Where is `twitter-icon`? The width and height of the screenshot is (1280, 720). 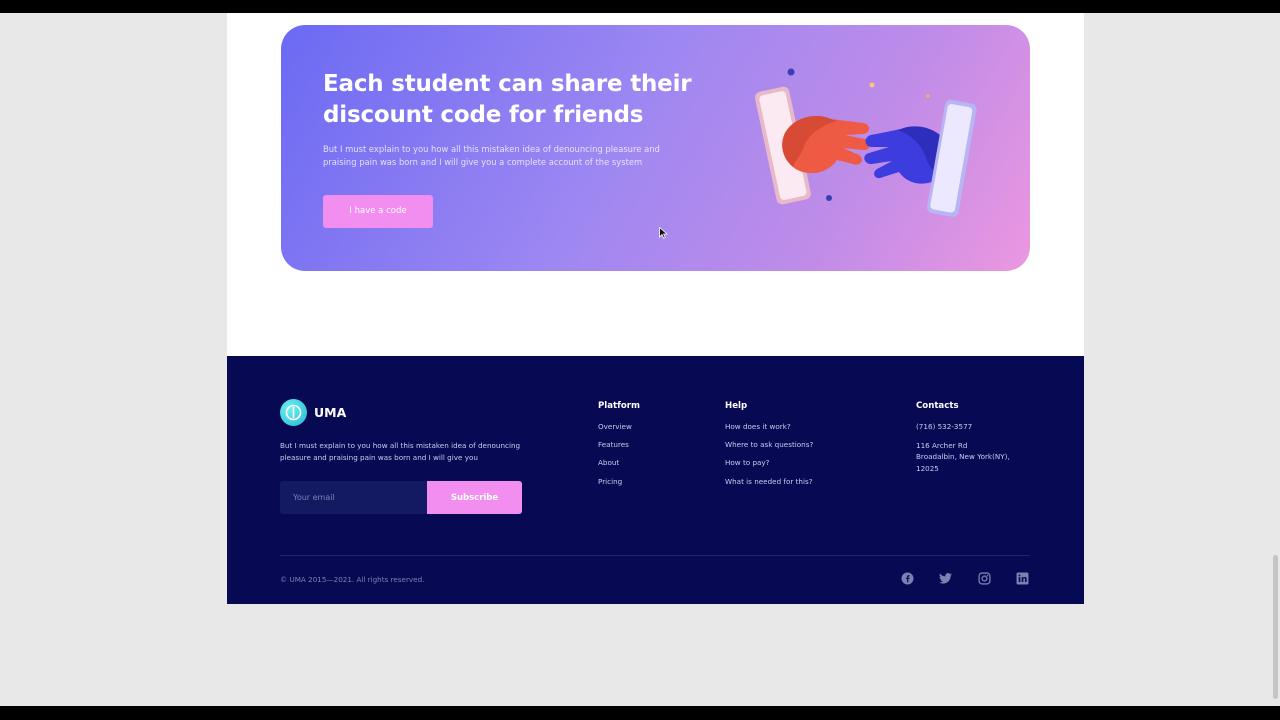 twitter-icon is located at coordinates (946, 578).